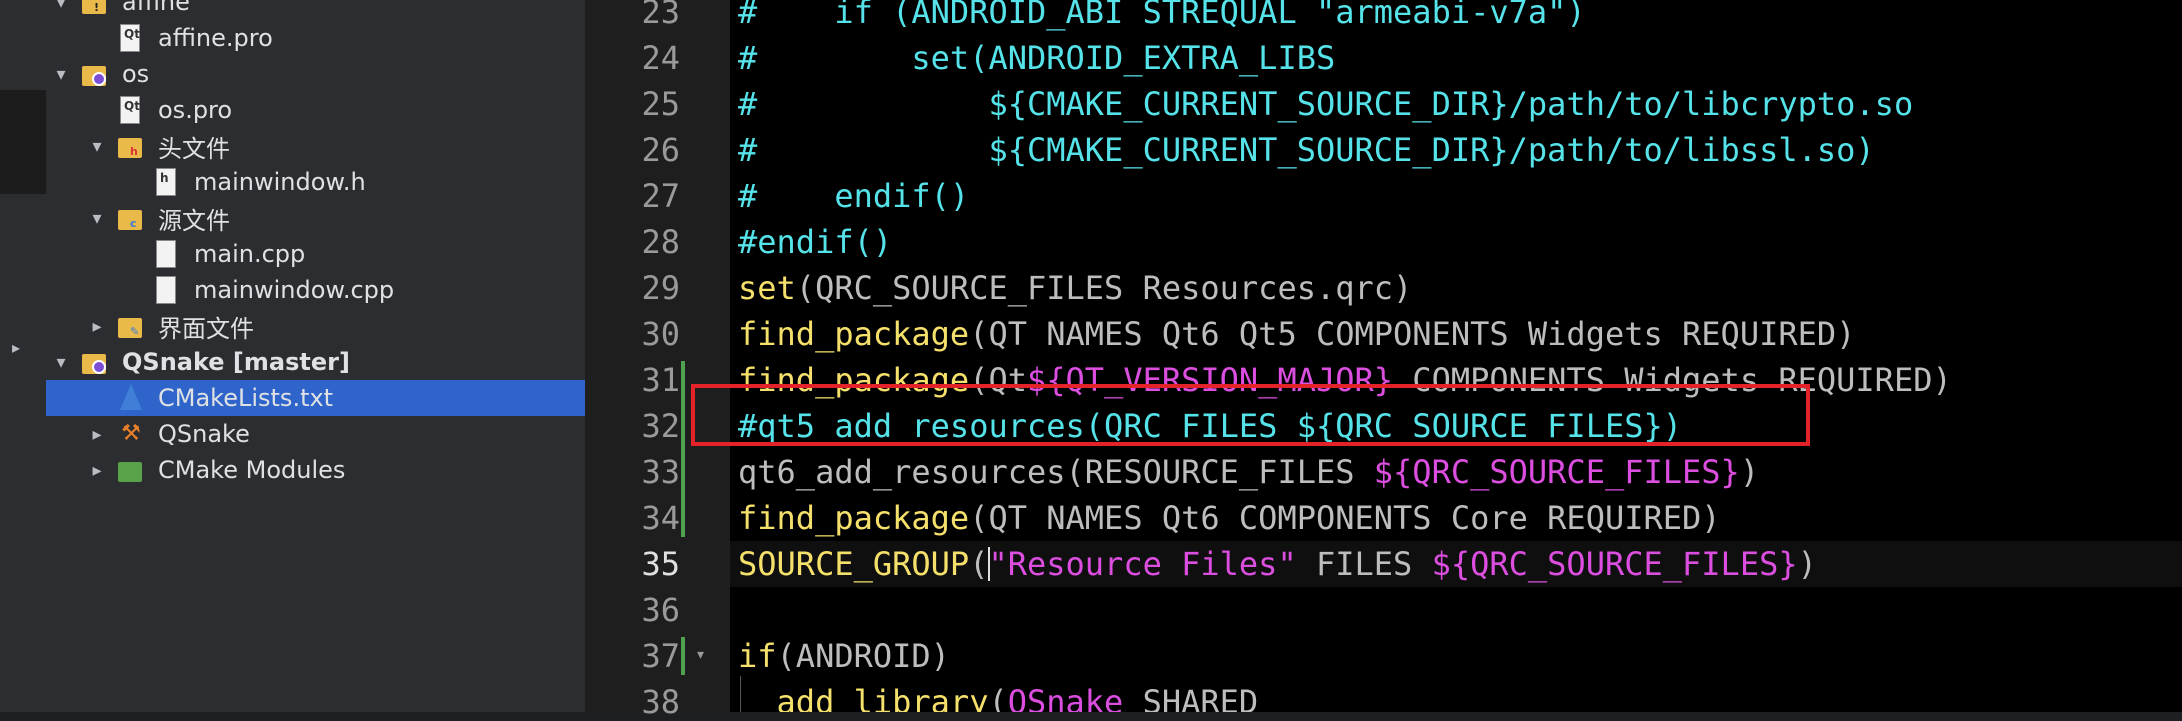 Image resolution: width=2182 pixels, height=721 pixels. What do you see at coordinates (250, 254) in the screenshot?
I see `tree-item-label: main.cpp` at bounding box center [250, 254].